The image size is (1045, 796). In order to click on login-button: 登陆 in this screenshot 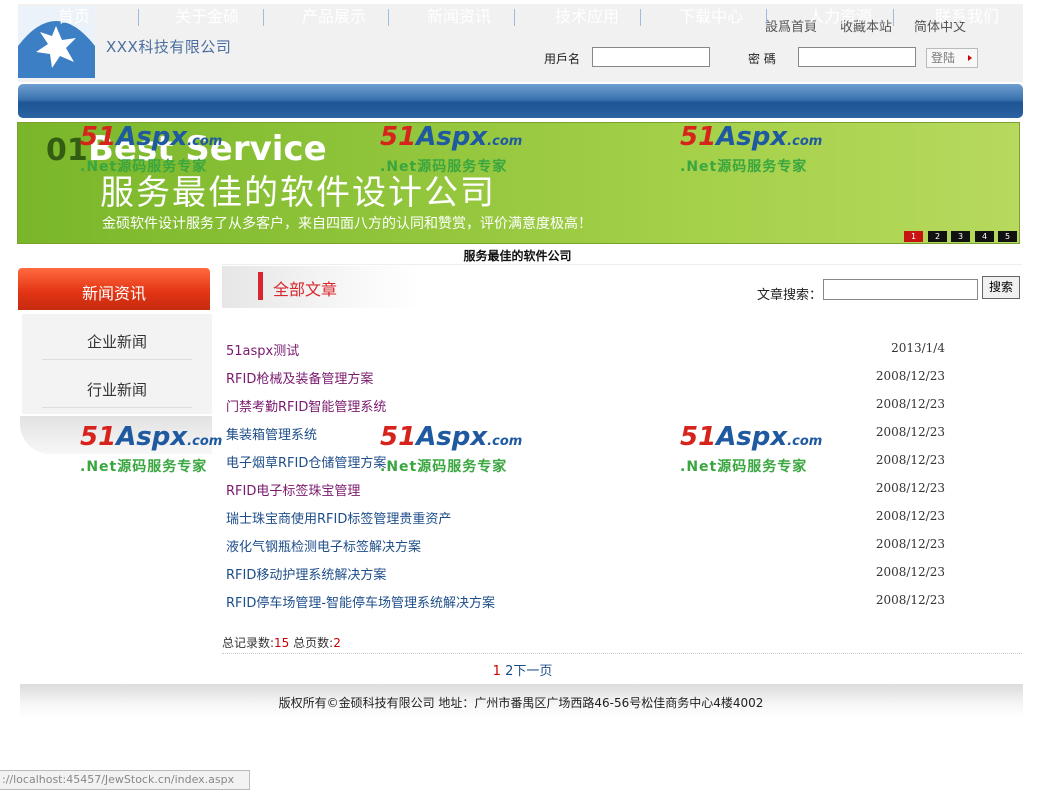, I will do `click(952, 58)`.